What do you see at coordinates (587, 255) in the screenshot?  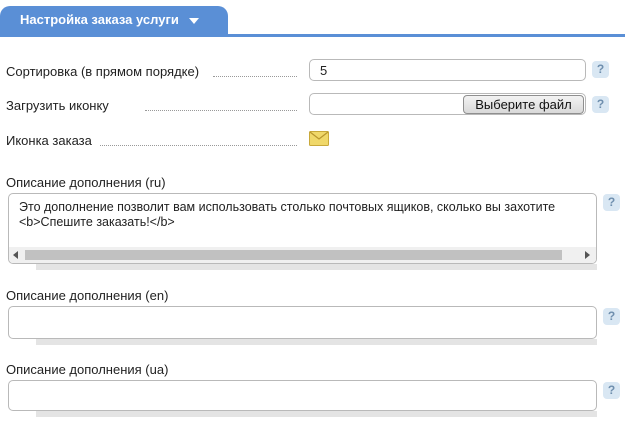 I see `scroll-right-icon` at bounding box center [587, 255].